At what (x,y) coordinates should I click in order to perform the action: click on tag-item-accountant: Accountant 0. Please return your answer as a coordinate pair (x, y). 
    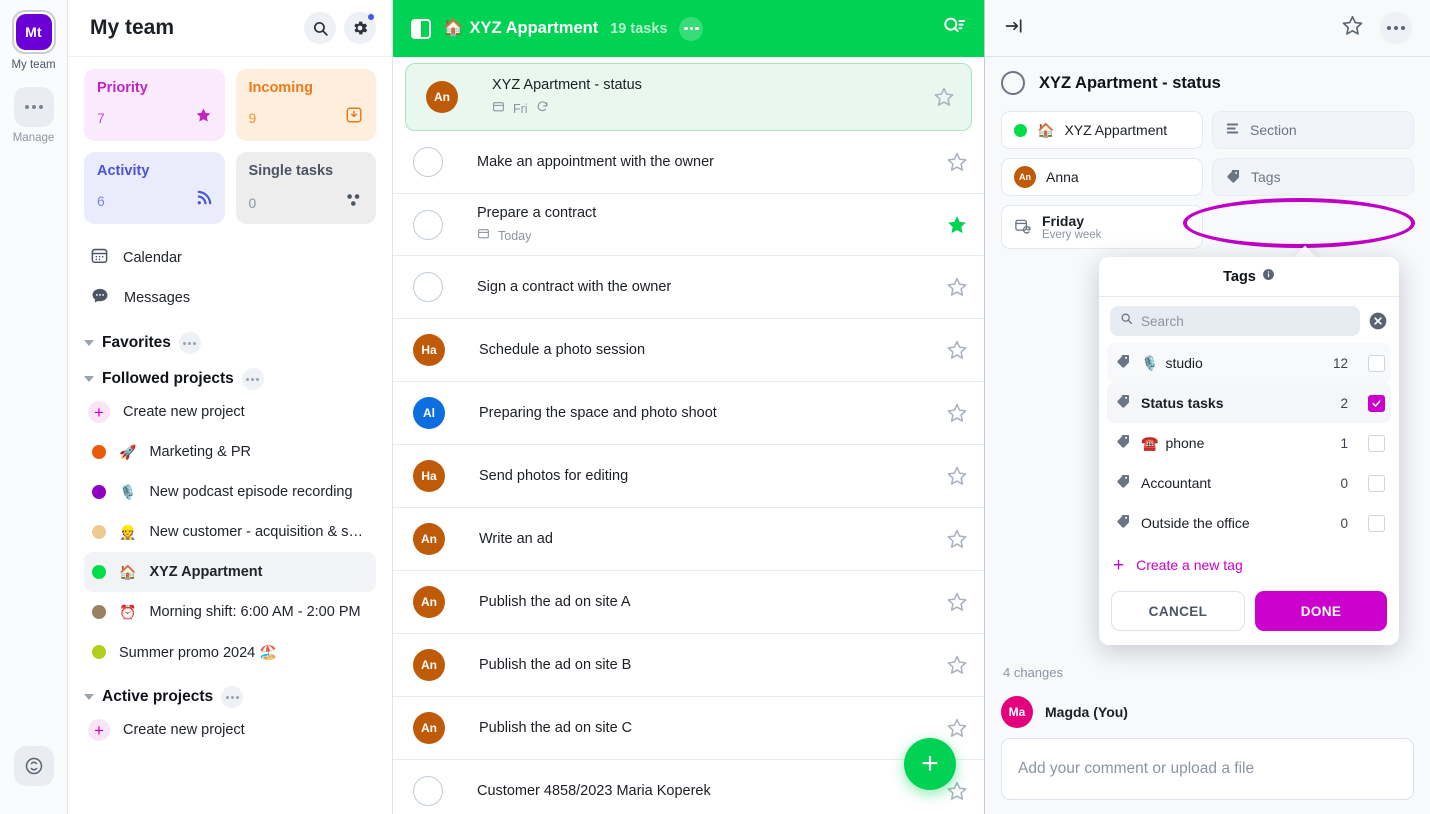
    Looking at the image, I should click on (1249, 483).